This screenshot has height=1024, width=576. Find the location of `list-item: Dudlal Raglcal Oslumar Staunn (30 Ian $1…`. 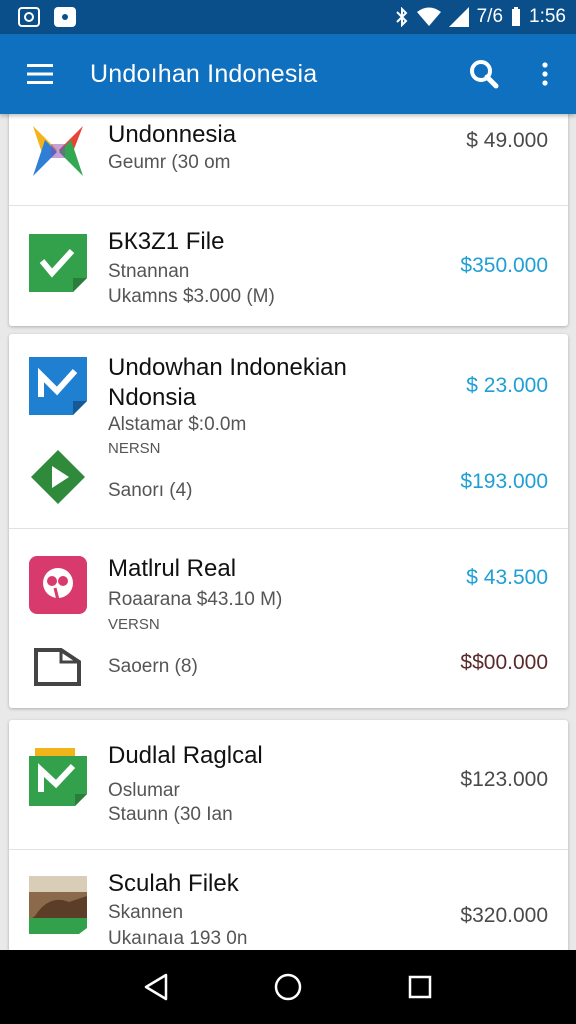

list-item: Dudlal Raglcal Oslumar Staunn (30 Ian $1… is located at coordinates (288, 784).